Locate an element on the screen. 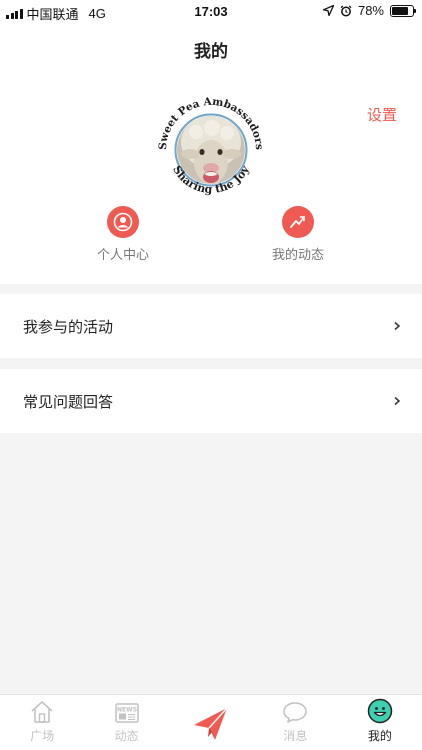 This screenshot has width=422, height=750. person-icon is located at coordinates (123, 222).